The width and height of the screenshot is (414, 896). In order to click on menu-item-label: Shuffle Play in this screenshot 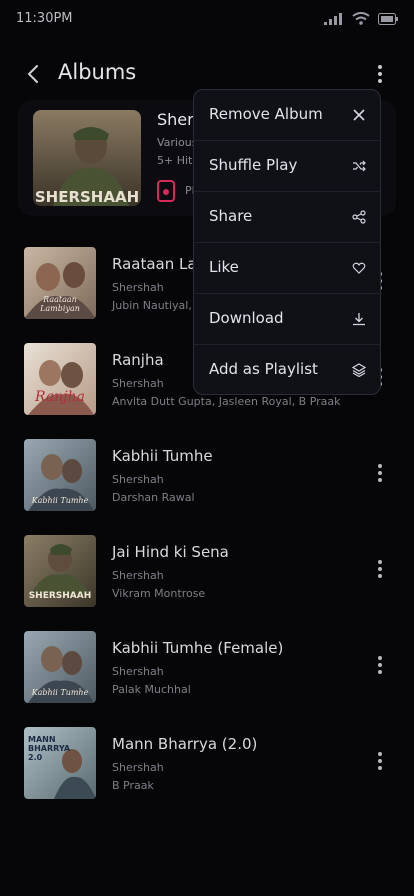, I will do `click(253, 165)`.